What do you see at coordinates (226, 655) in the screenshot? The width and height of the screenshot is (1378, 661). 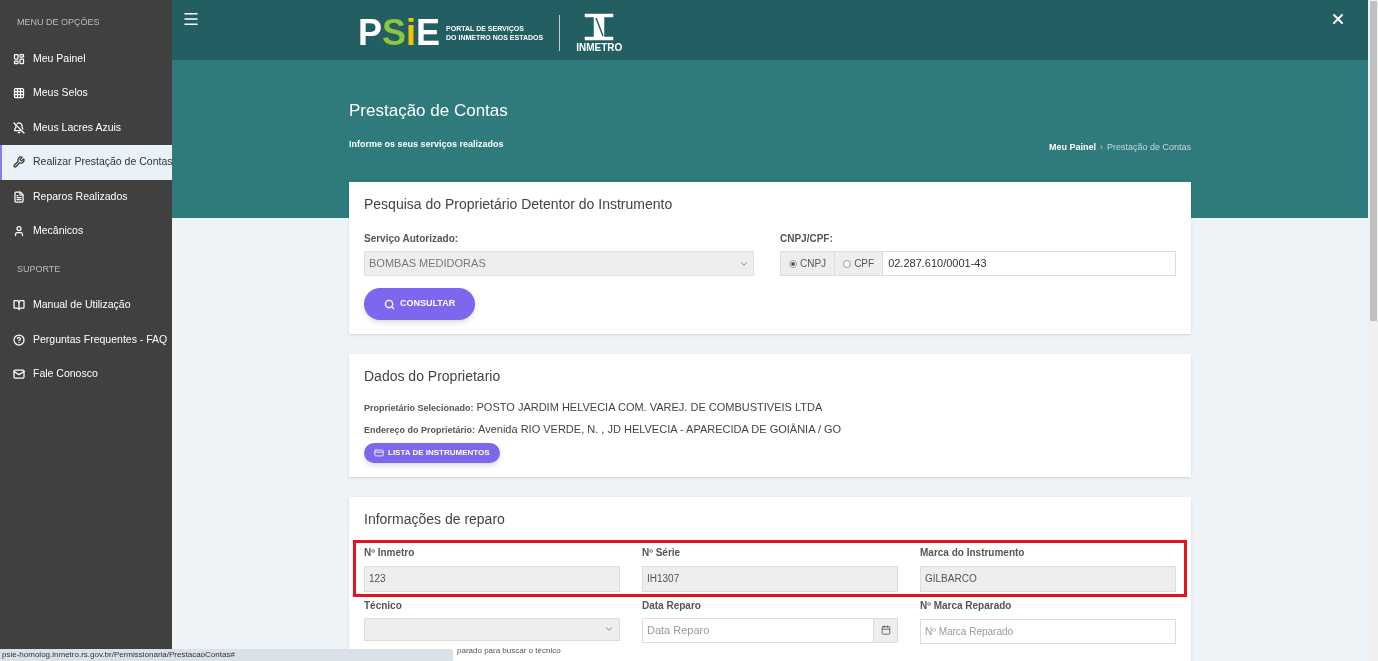 I see `status-bar: psie-homolog.inmetro.rs.gov.br/Permissionaria/PrestacaoContas#` at bounding box center [226, 655].